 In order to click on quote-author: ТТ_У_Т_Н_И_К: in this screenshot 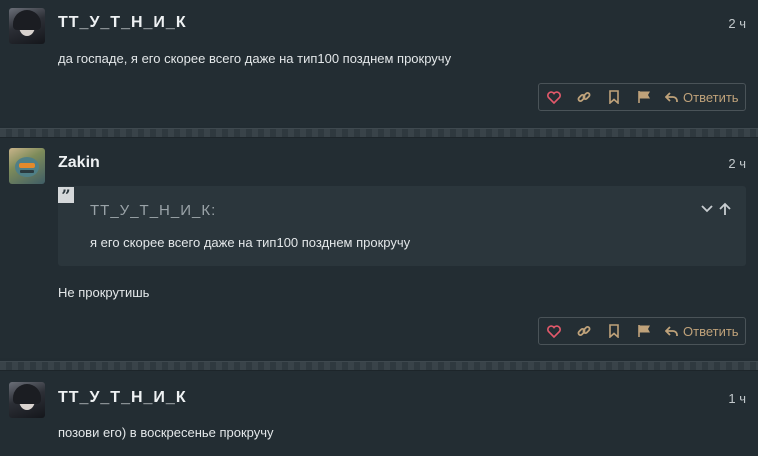, I will do `click(153, 210)`.